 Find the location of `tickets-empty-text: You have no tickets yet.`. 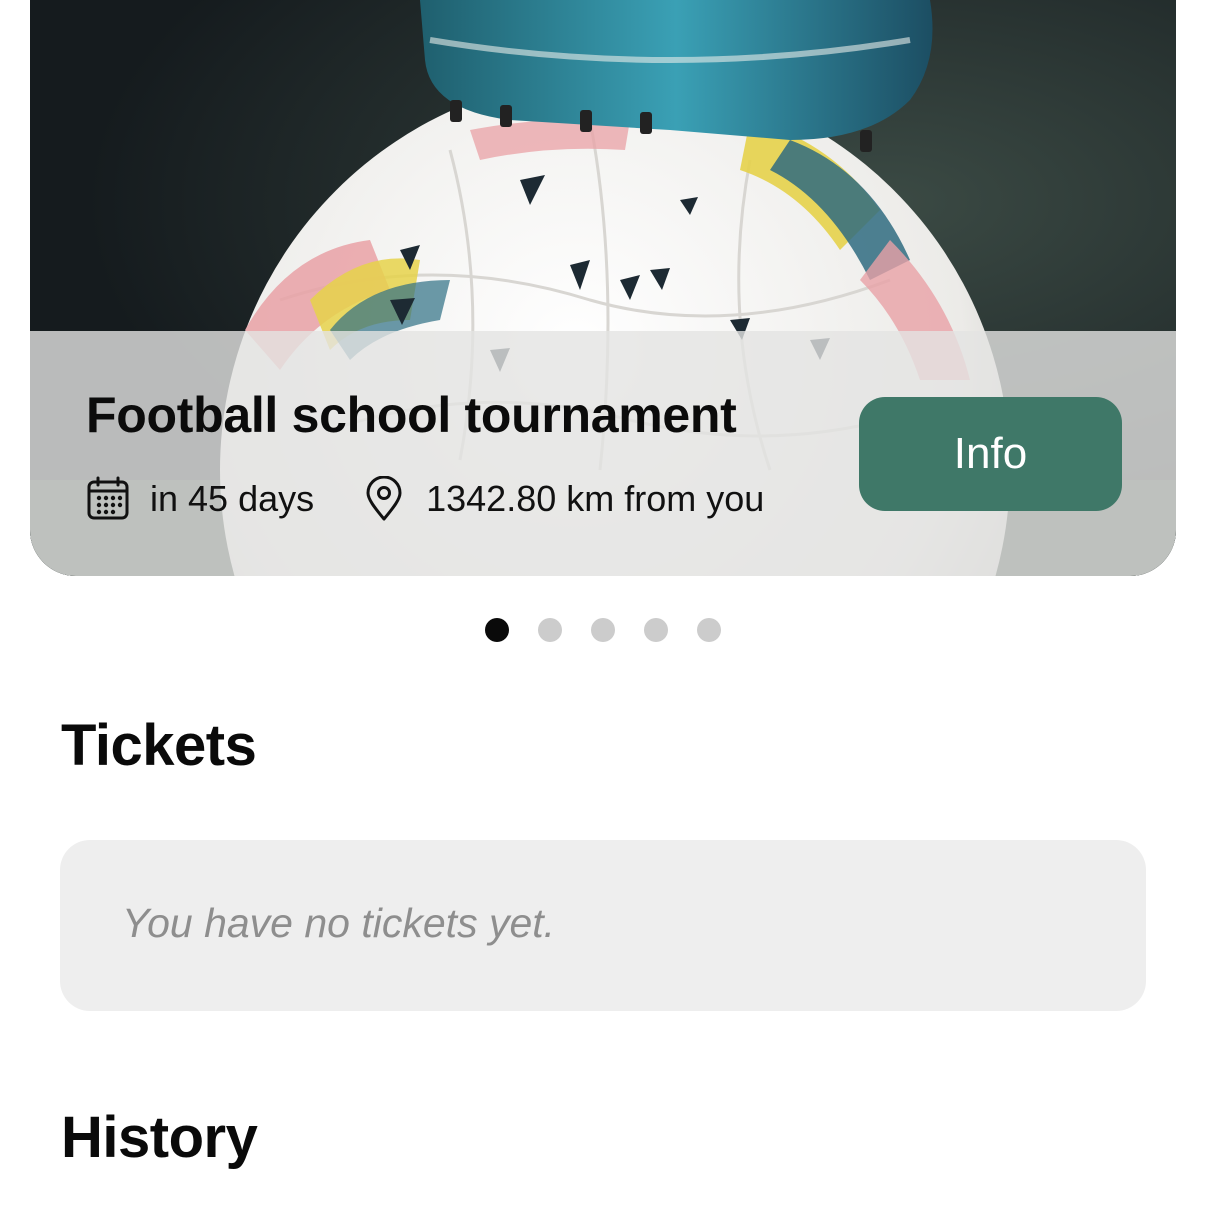

tickets-empty-text: You have no tickets yet. is located at coordinates (339, 923).